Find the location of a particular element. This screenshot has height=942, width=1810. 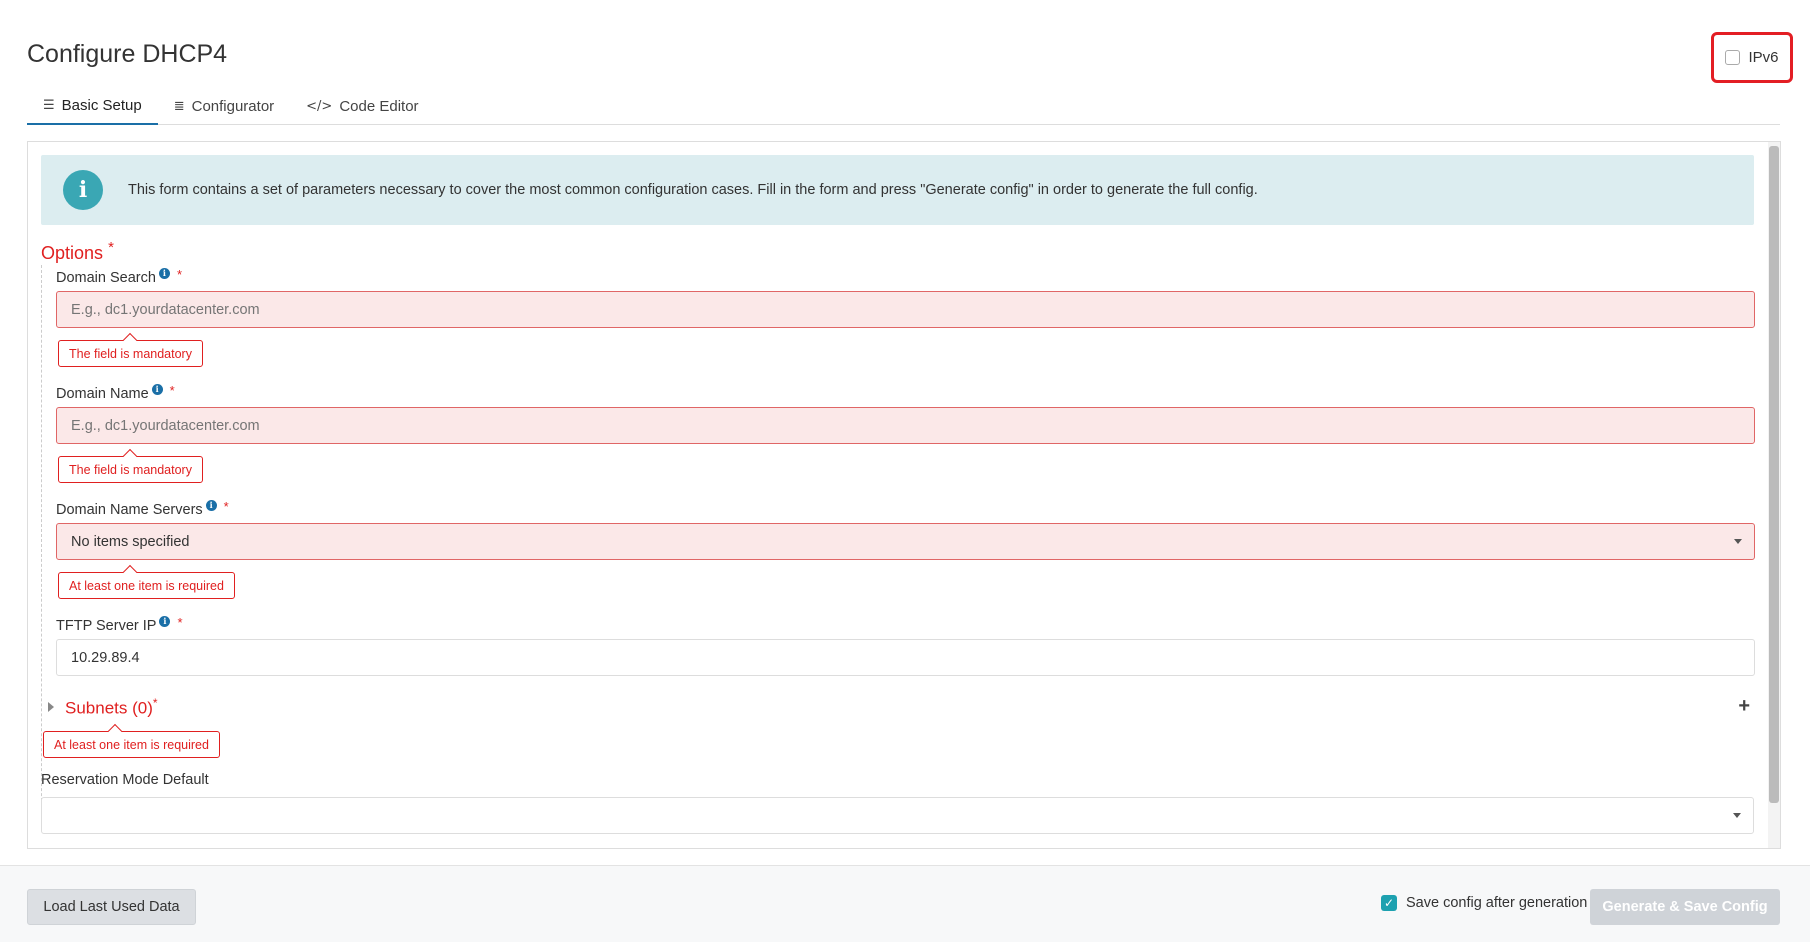

tab-code-editor: </> Code Editor is located at coordinates (362, 106).